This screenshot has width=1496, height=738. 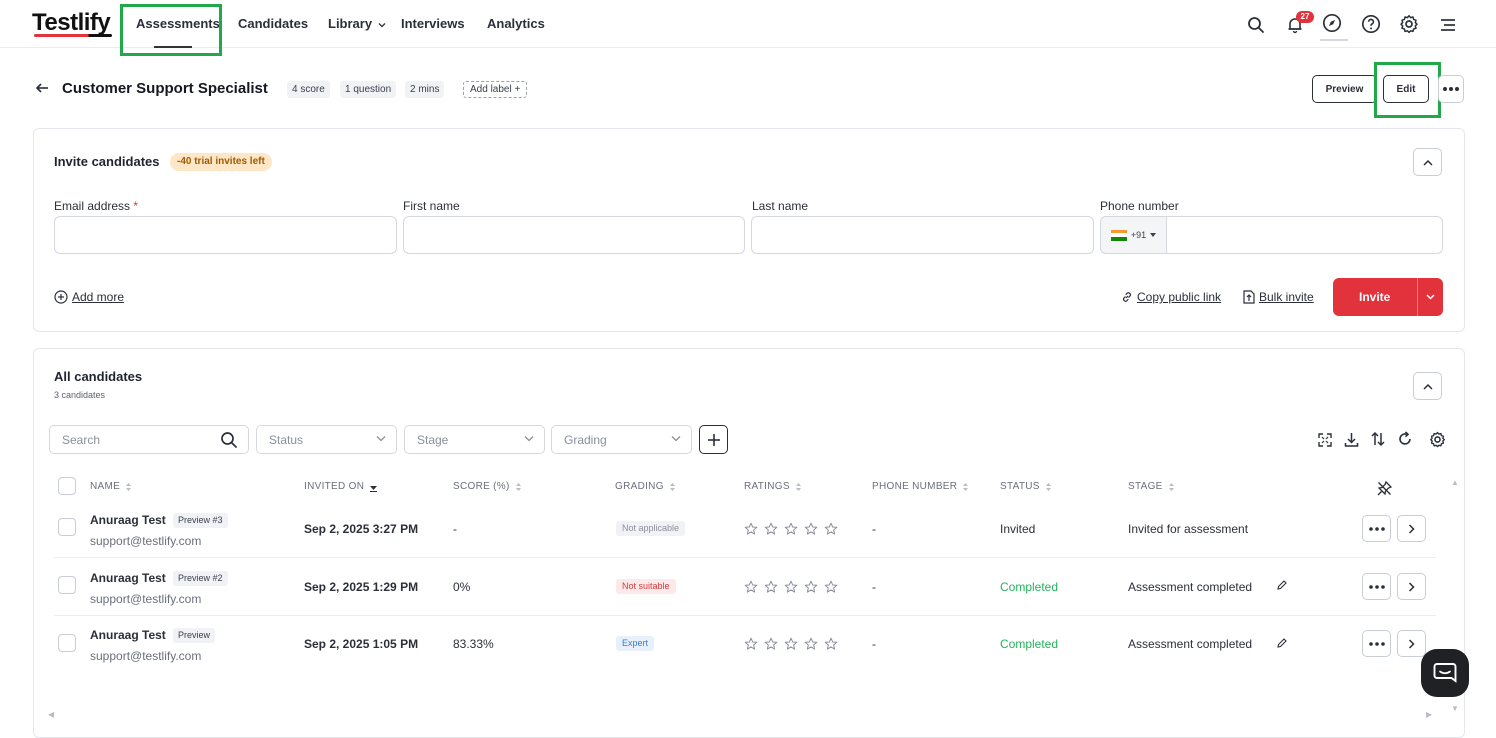 I want to click on collapse-invite-button, so click(x=1427, y=162).